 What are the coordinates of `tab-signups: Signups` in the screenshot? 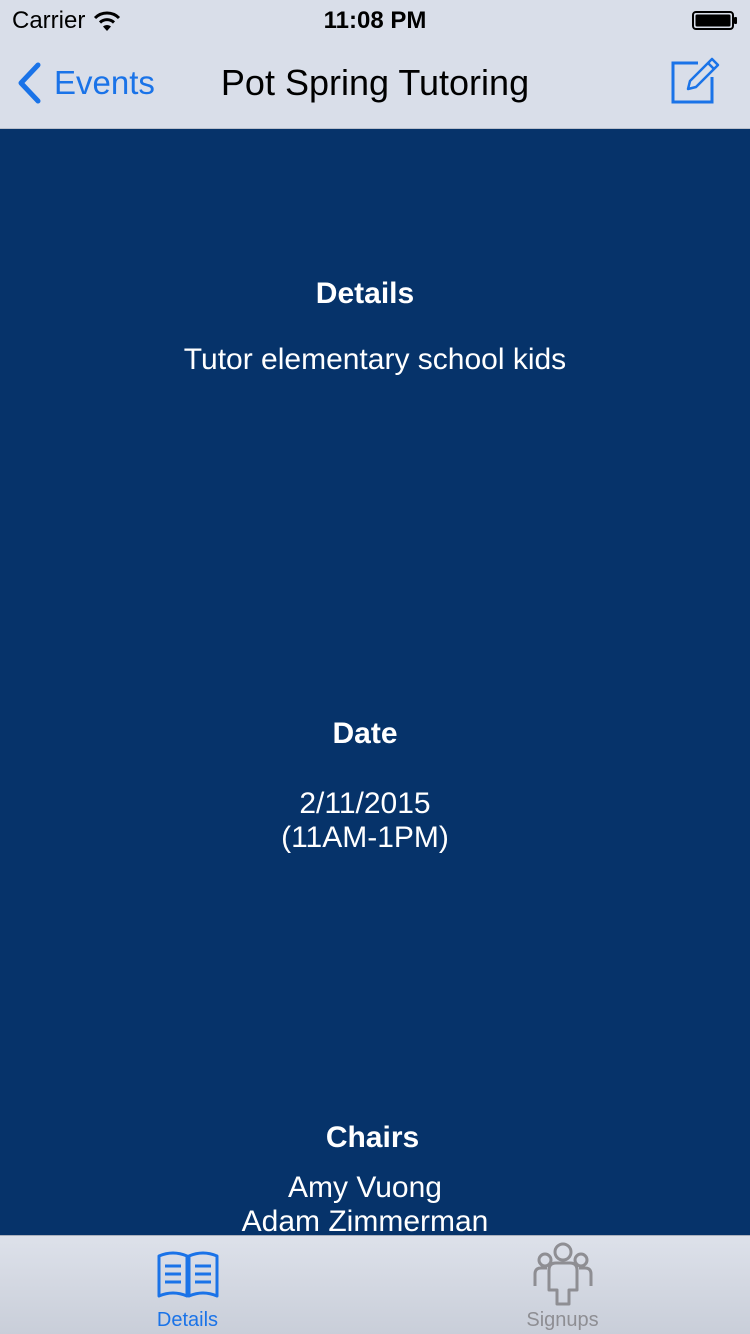 It's located at (562, 1285).